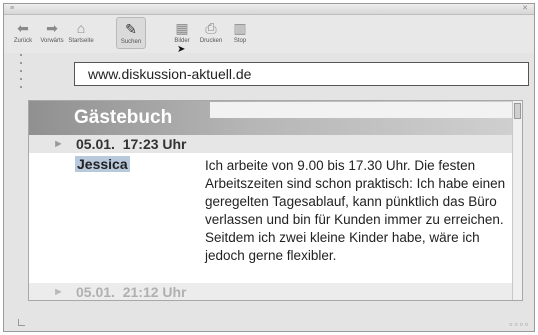  I want to click on search-icon: ✎, so click(131, 29).